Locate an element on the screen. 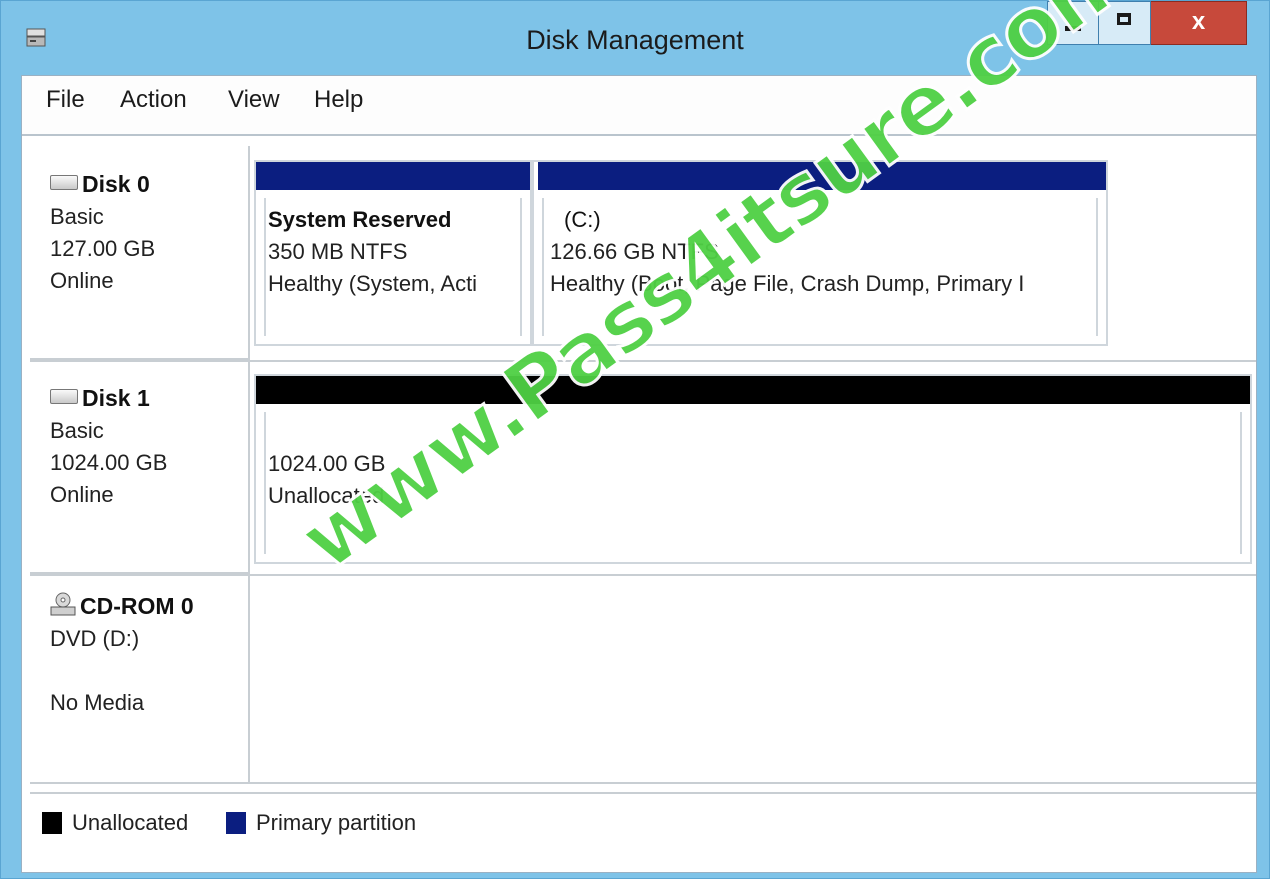 Image resolution: width=1270 pixels, height=879 pixels. cd-rom-icon is located at coordinates (63, 604).